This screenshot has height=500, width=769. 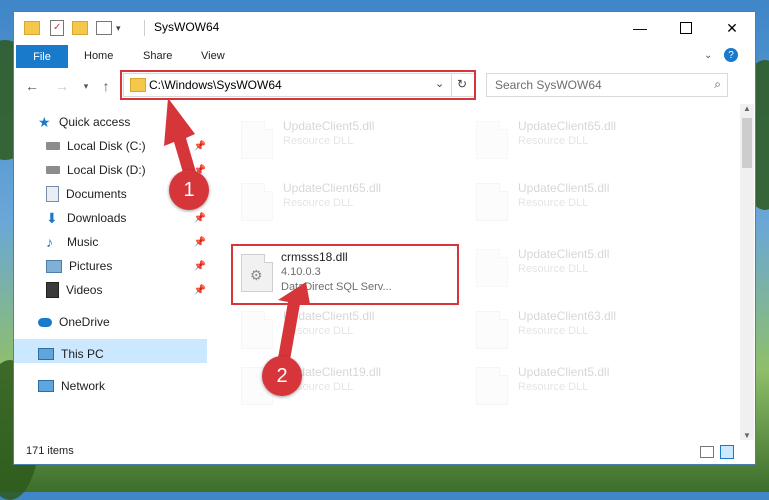 I want to click on step-badge-2: 2, so click(x=282, y=376).